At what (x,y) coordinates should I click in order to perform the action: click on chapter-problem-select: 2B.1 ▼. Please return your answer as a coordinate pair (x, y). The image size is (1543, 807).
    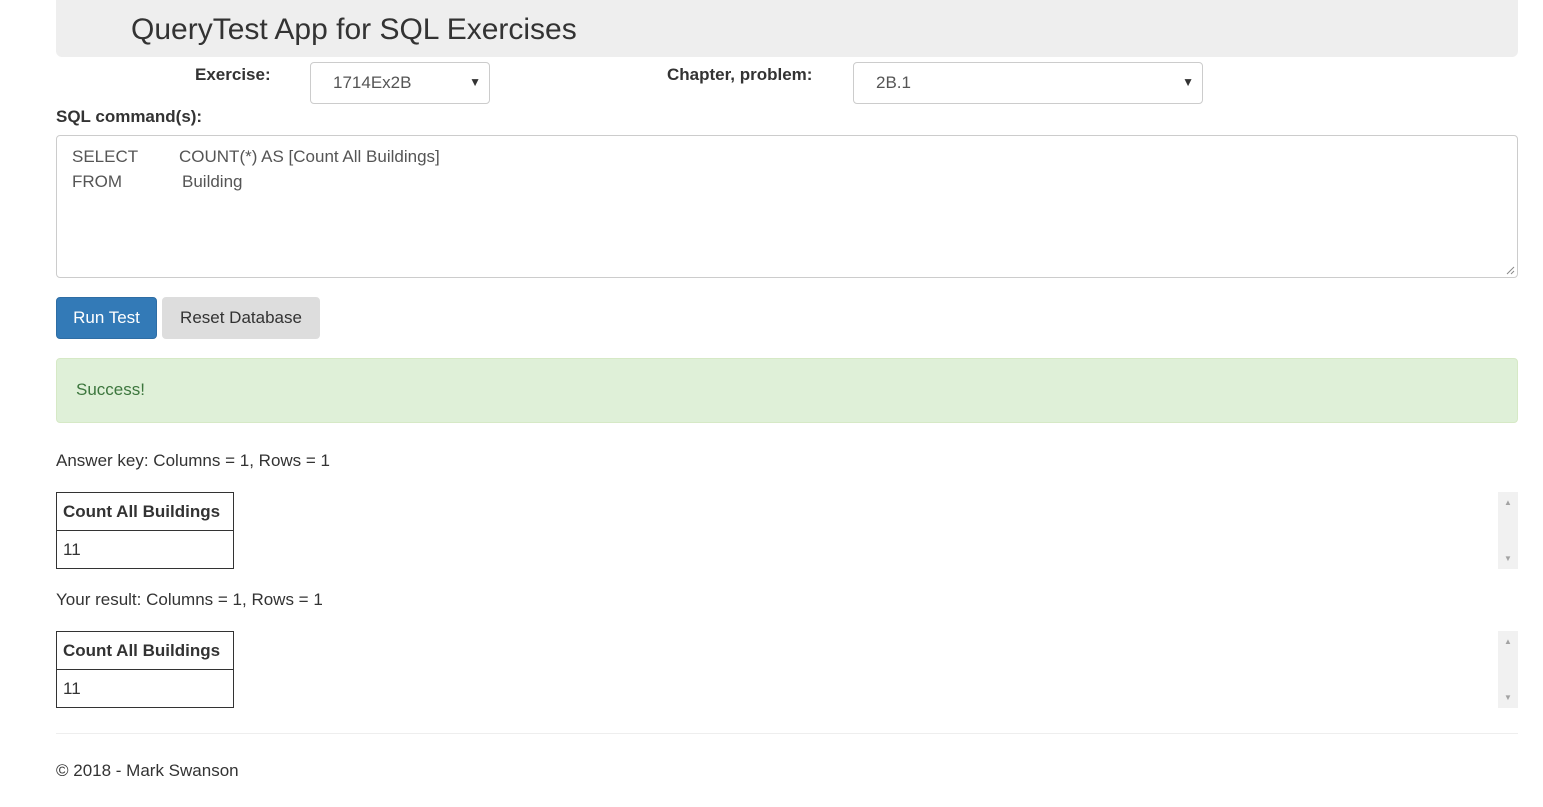
    Looking at the image, I should click on (1028, 83).